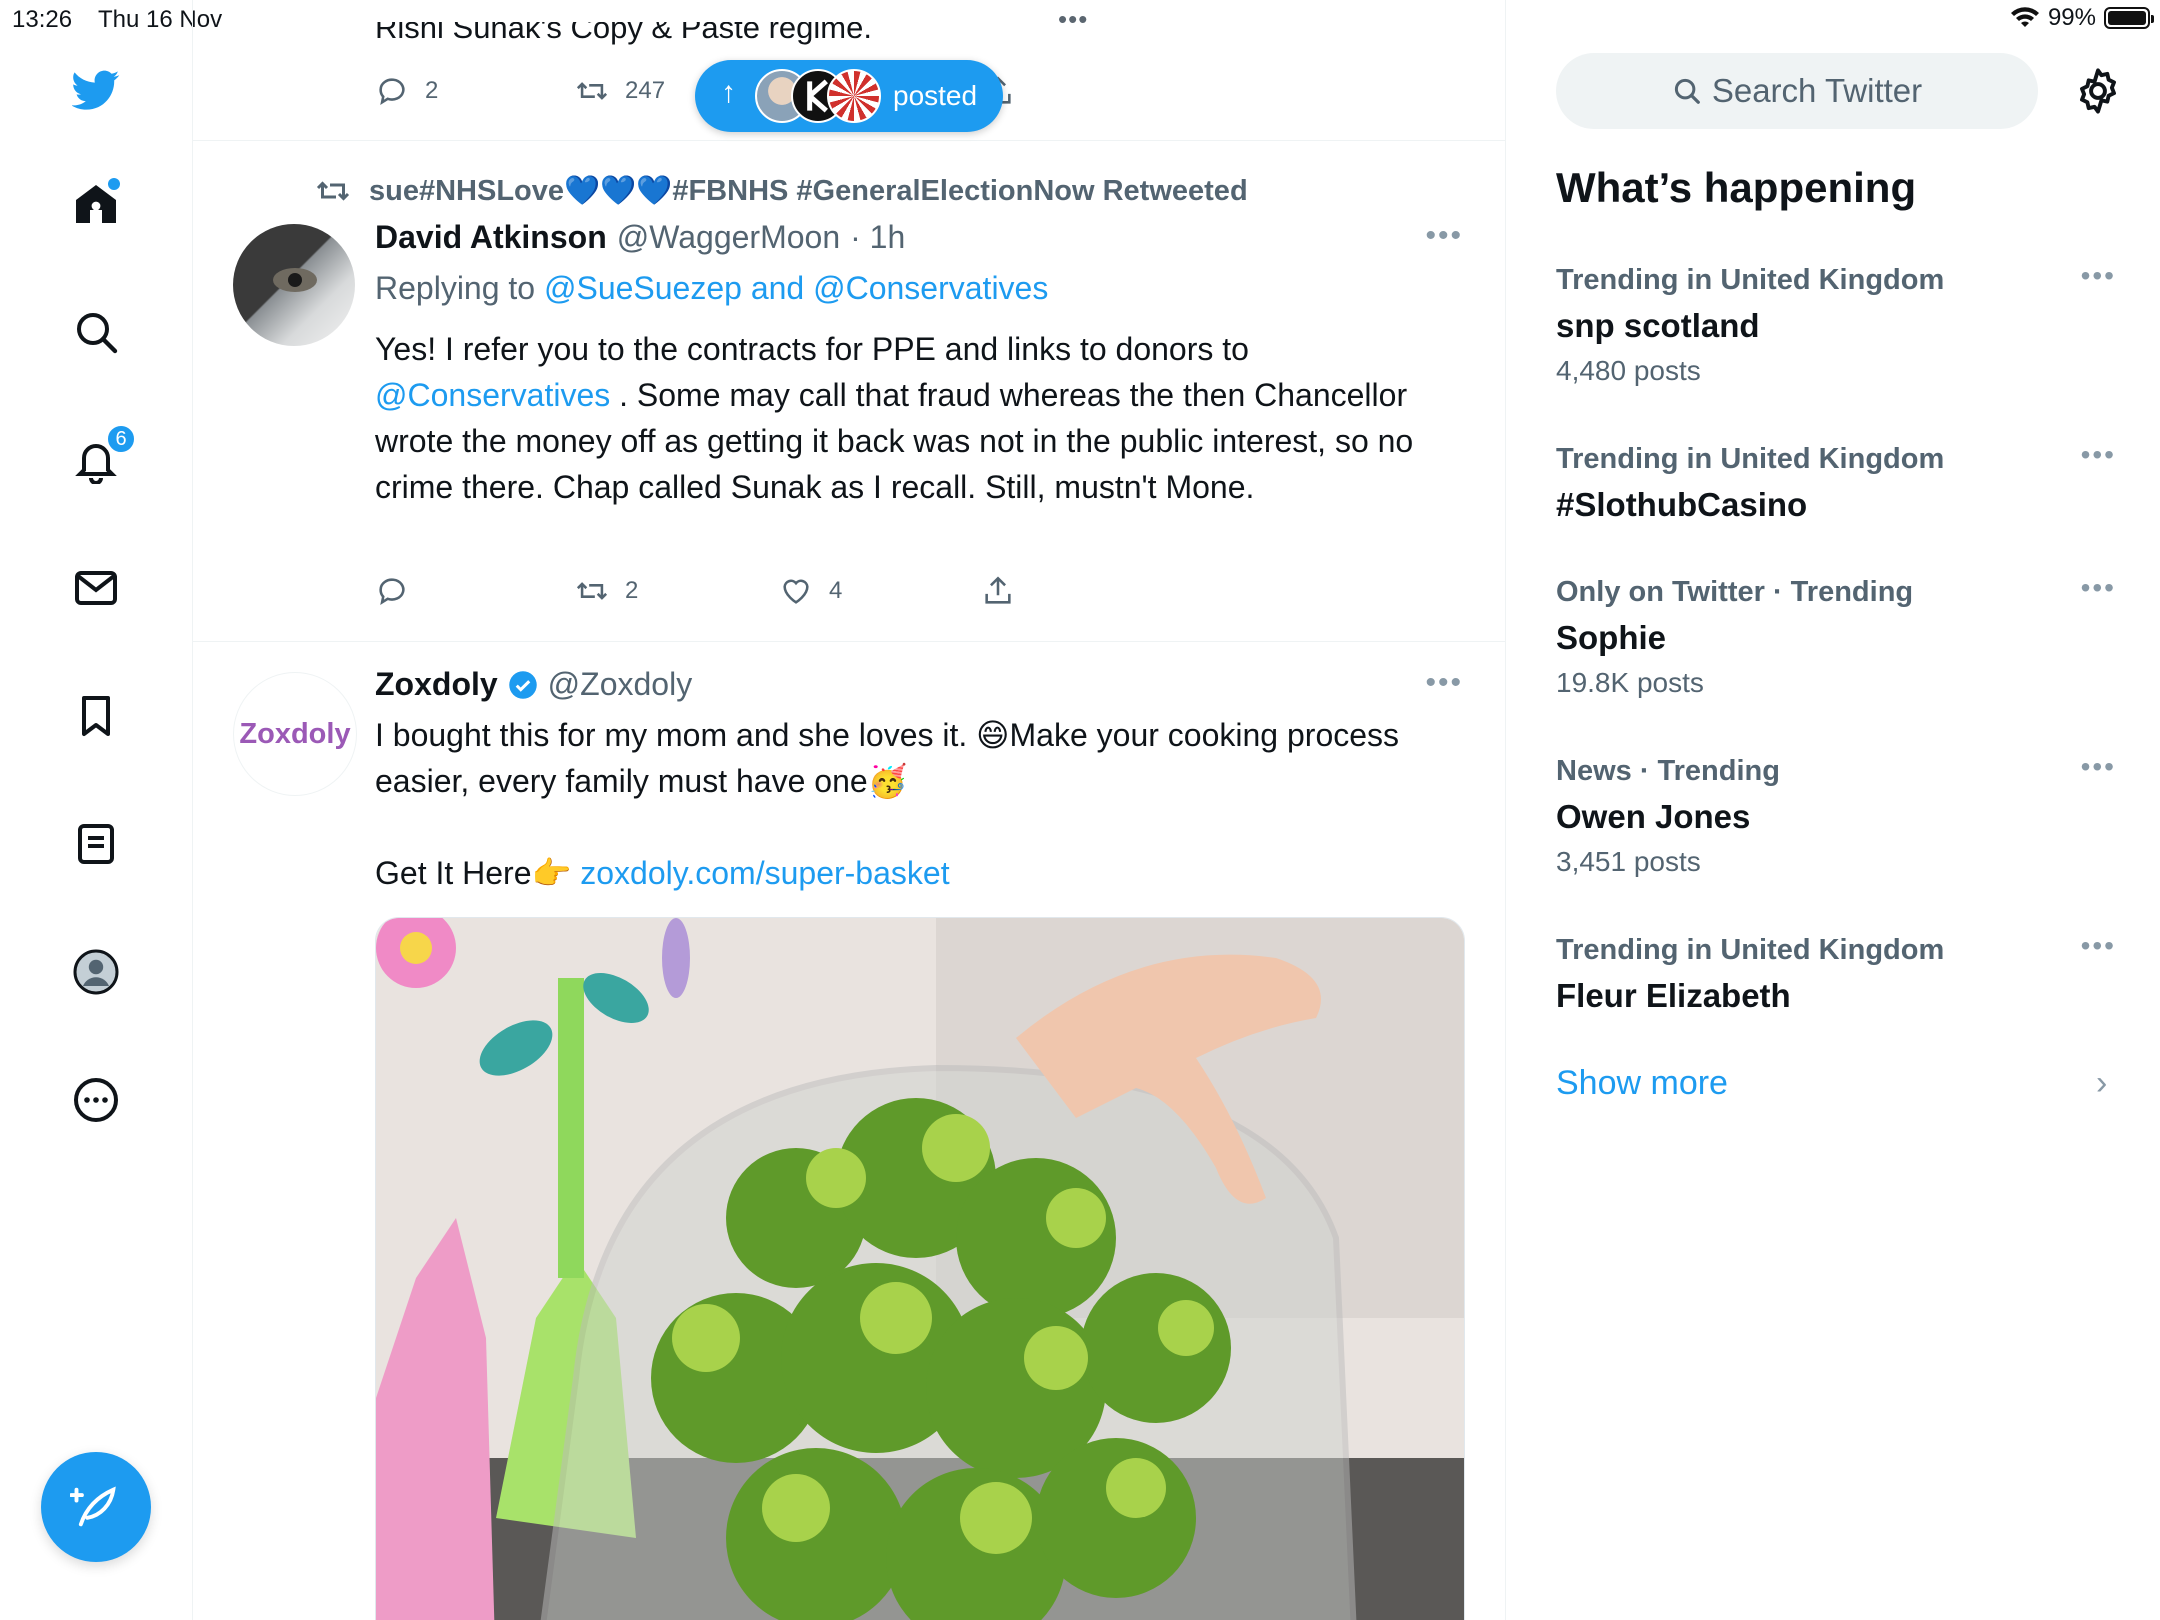 This screenshot has width=2160, height=1620. Describe the element at coordinates (101, 457) in the screenshot. I see `bell-icon: 6` at that location.